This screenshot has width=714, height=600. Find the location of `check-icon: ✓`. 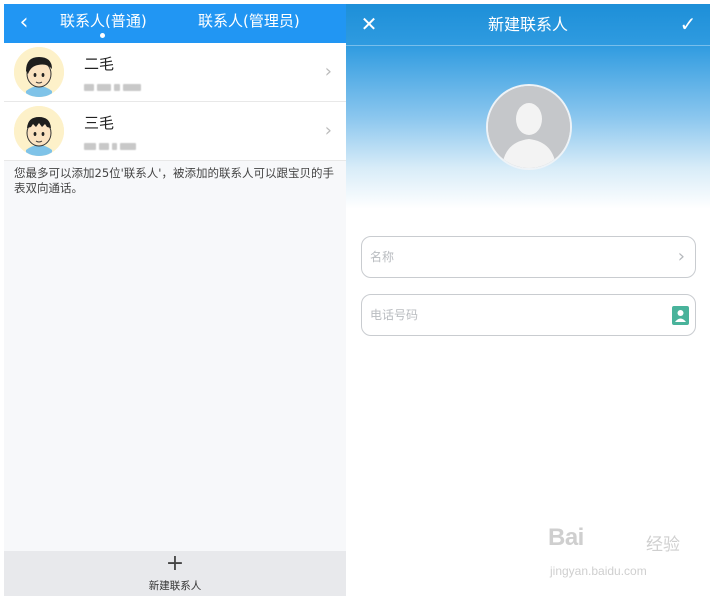

check-icon: ✓ is located at coordinates (688, 24).